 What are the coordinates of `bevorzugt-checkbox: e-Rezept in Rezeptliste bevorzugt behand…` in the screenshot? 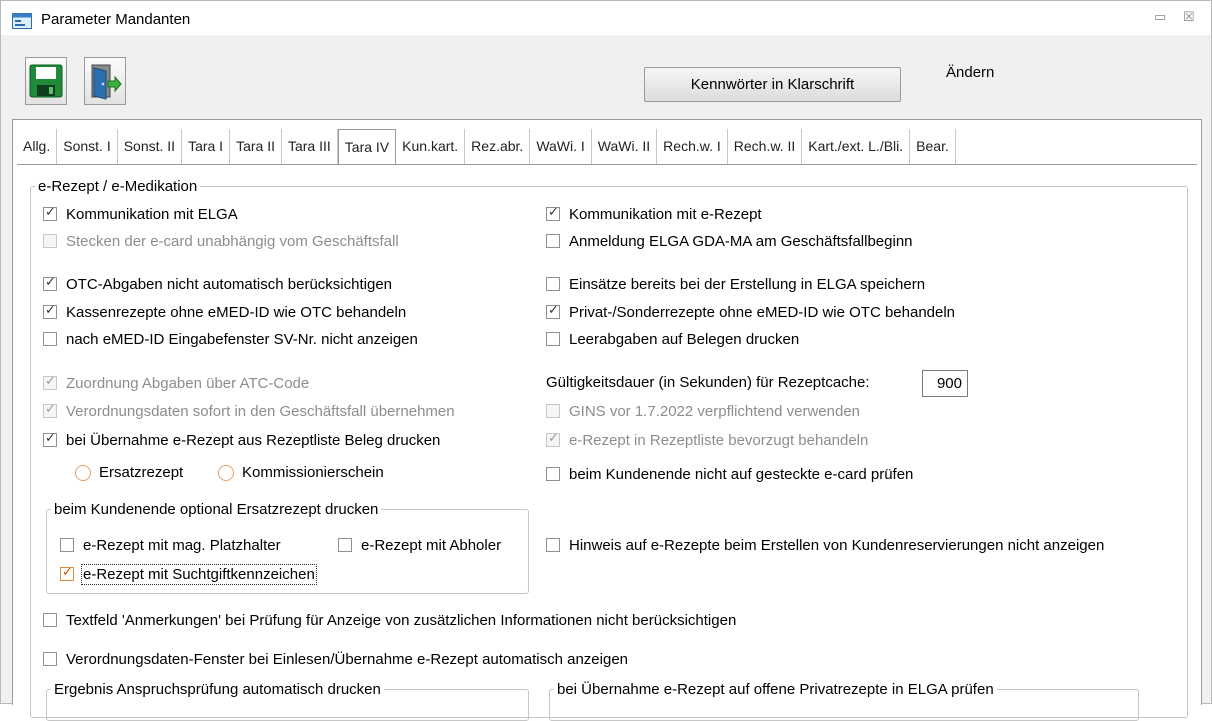 It's located at (707, 440).